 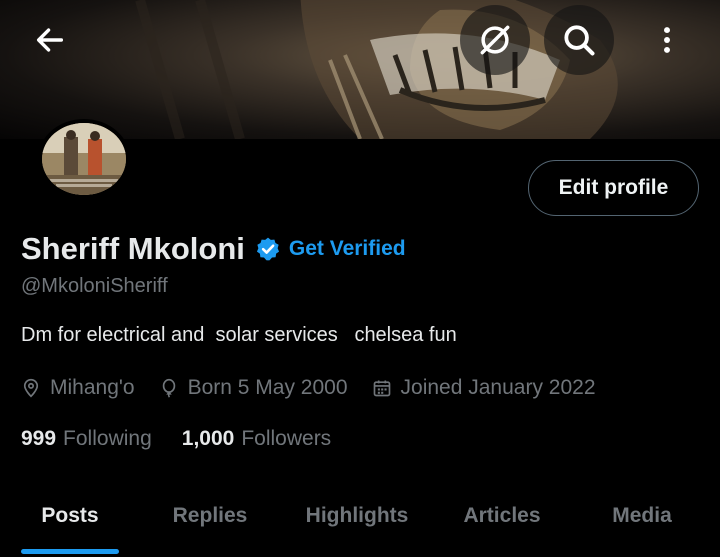 I want to click on tab-posts: Posts, so click(x=70, y=516).